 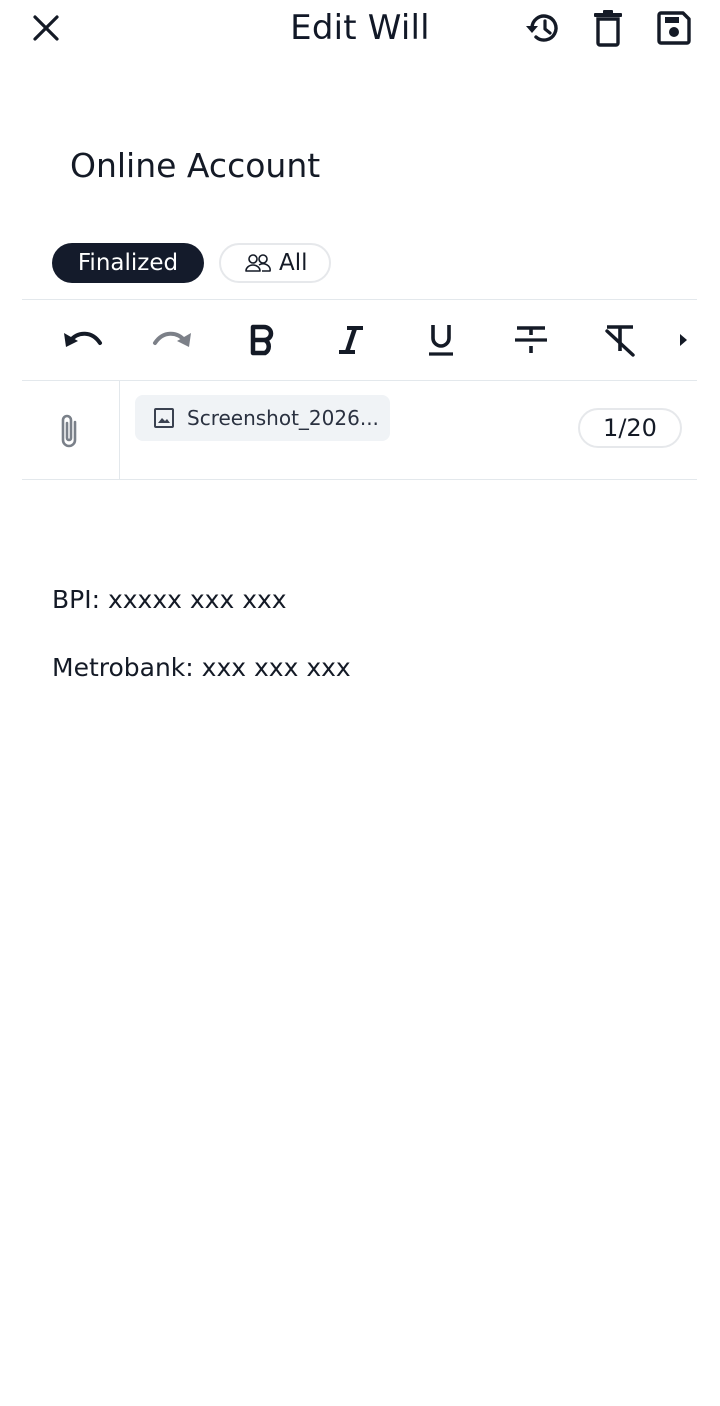 I want to click on undo-button, so click(x=83, y=340).